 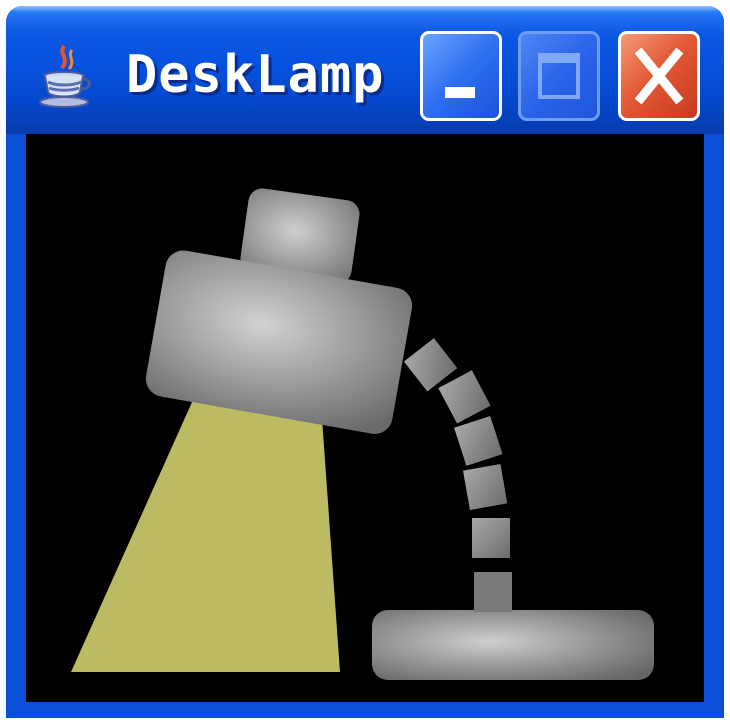 I want to click on maximize-icon, so click(x=559, y=76).